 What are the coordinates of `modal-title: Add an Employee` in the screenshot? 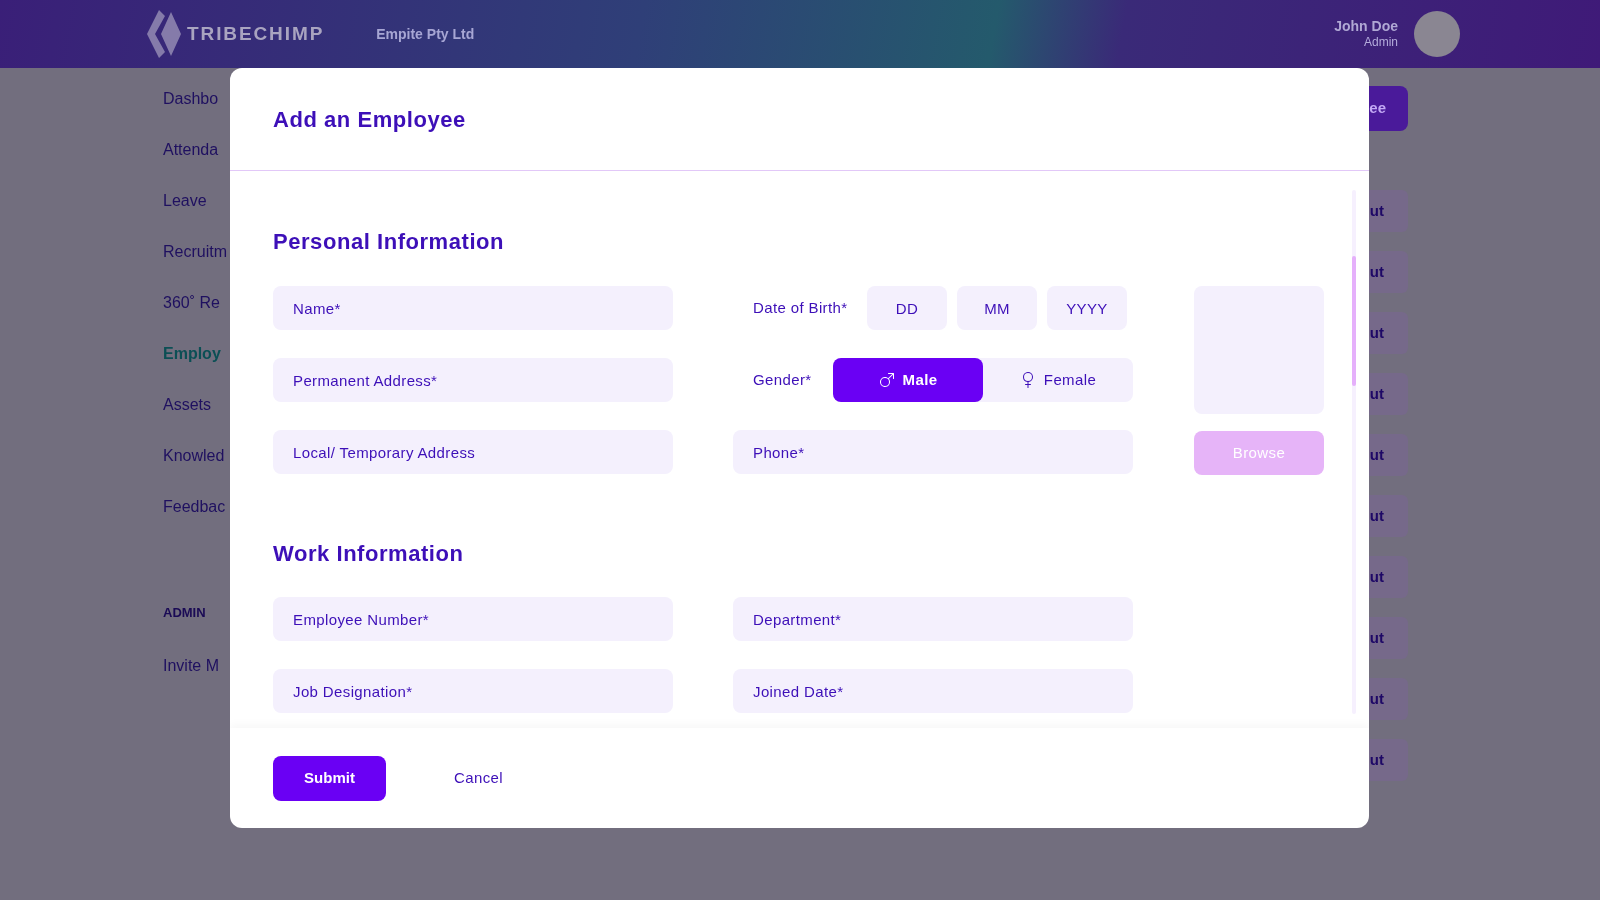 It's located at (369, 119).